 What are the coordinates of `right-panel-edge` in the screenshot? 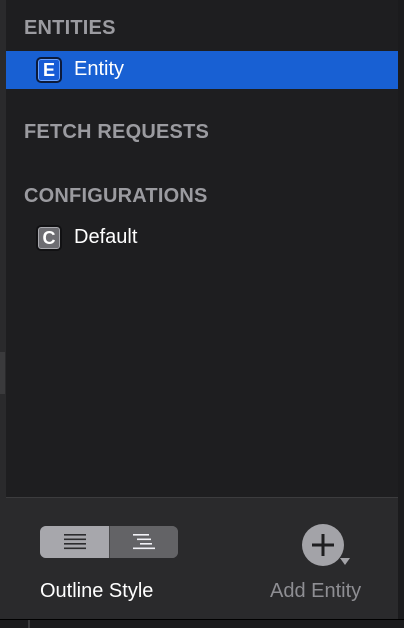 It's located at (401, 314).